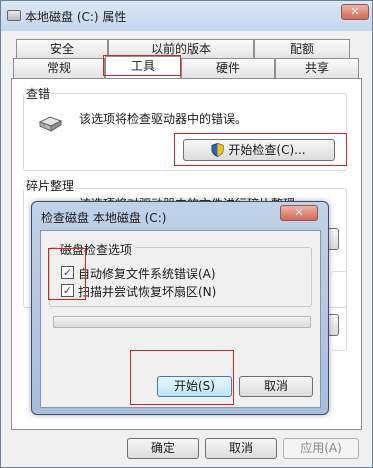 The image size is (373, 468). I want to click on tab-quota: 配额, so click(302, 49).